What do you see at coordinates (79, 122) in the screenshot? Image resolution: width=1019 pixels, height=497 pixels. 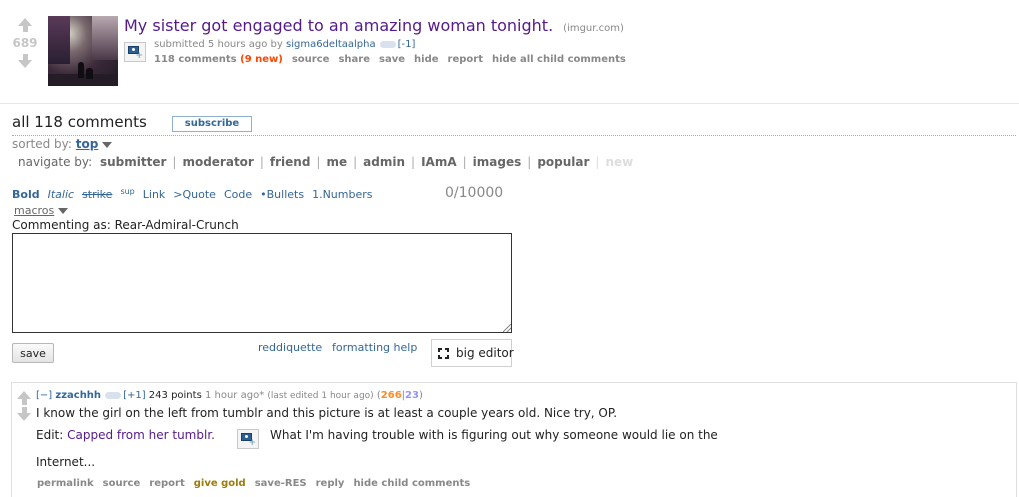 I see `comments-title: all 118 comments` at bounding box center [79, 122].